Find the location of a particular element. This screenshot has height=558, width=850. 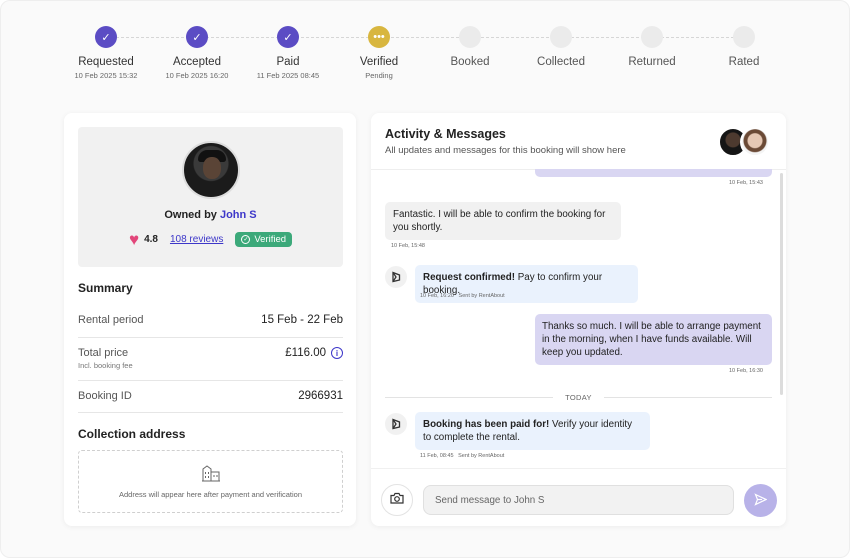

summary-title: Summary is located at coordinates (105, 288).